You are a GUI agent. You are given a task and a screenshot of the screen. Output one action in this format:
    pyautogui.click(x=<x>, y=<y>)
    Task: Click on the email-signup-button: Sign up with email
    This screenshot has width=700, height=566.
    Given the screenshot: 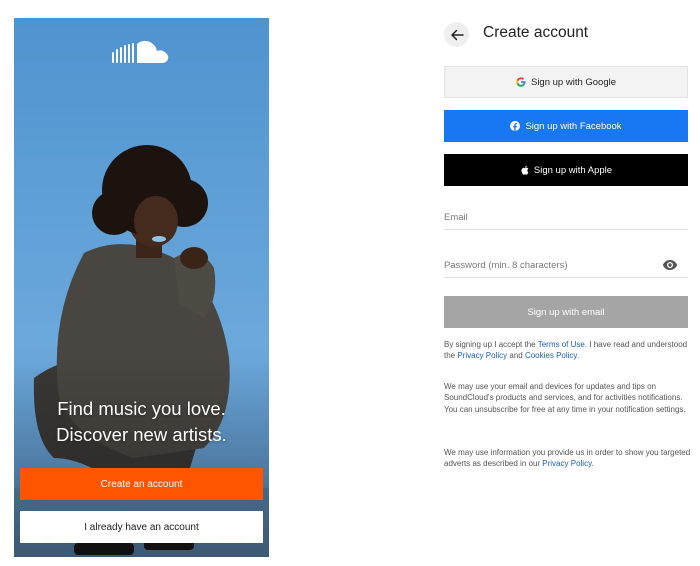 What is the action you would take?
    pyautogui.click(x=566, y=312)
    